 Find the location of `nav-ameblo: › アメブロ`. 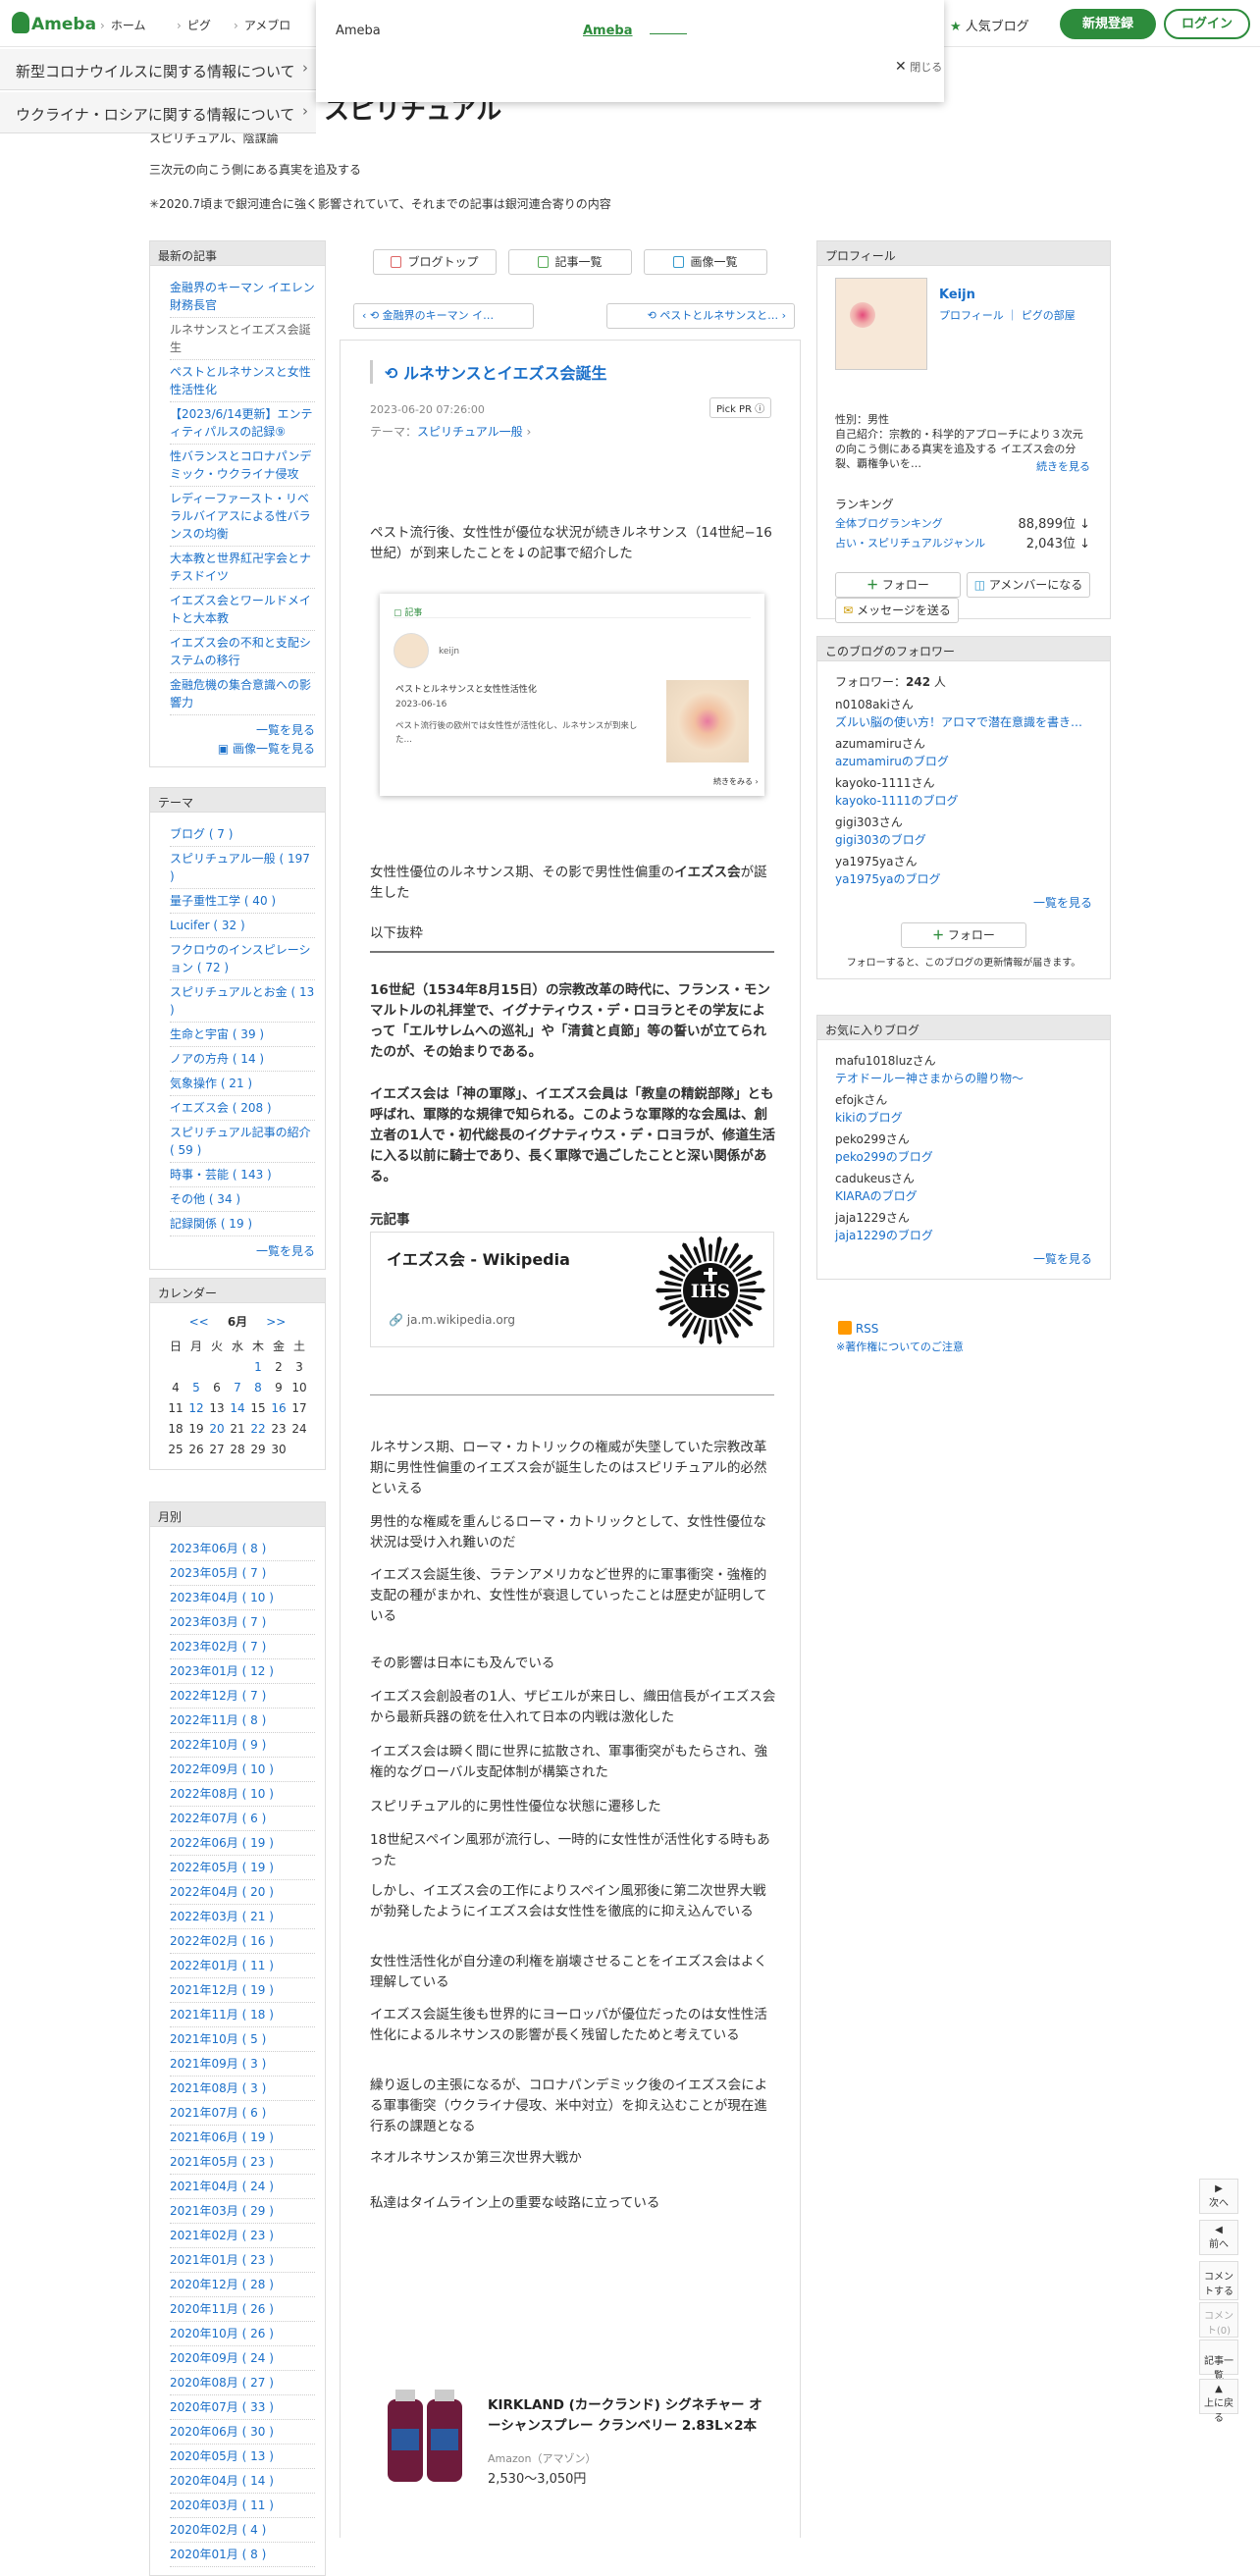

nav-ameblo: › アメブロ is located at coordinates (262, 25).